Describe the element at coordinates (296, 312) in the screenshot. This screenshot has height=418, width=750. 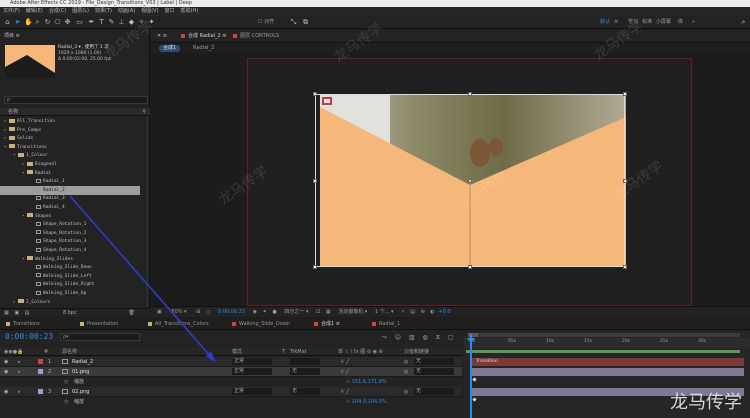
I see `resolution-dropdown: 四分之一 ▾` at that location.